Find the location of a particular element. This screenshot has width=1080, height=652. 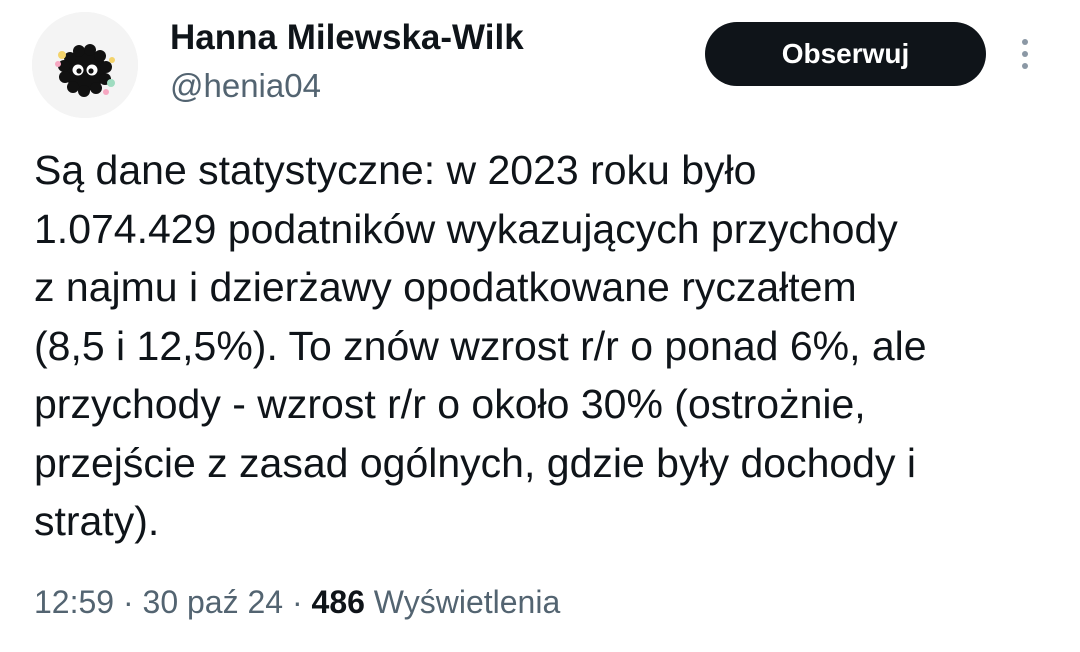

tweet-meta: 12:59 · 30 paź 24 · 486 Wyświetlenia is located at coordinates (297, 602).